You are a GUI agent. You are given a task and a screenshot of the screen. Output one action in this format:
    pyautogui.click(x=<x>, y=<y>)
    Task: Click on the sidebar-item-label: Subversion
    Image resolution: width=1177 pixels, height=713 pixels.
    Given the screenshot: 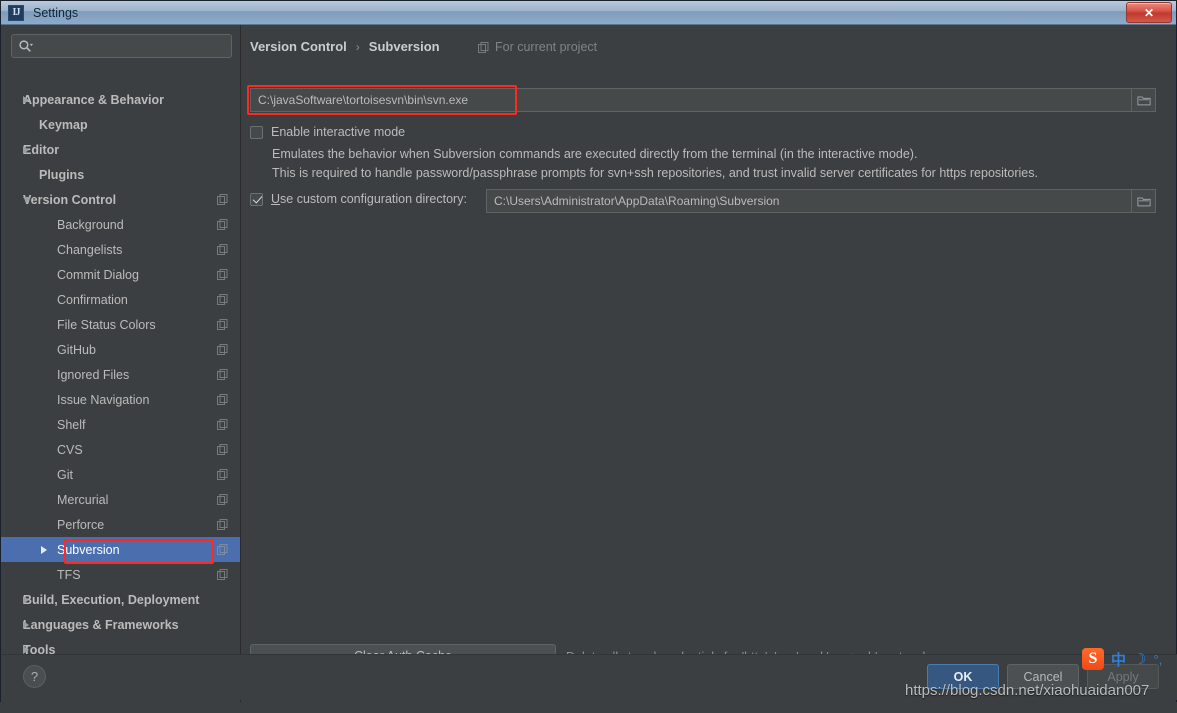 What is the action you would take?
    pyautogui.click(x=88, y=549)
    